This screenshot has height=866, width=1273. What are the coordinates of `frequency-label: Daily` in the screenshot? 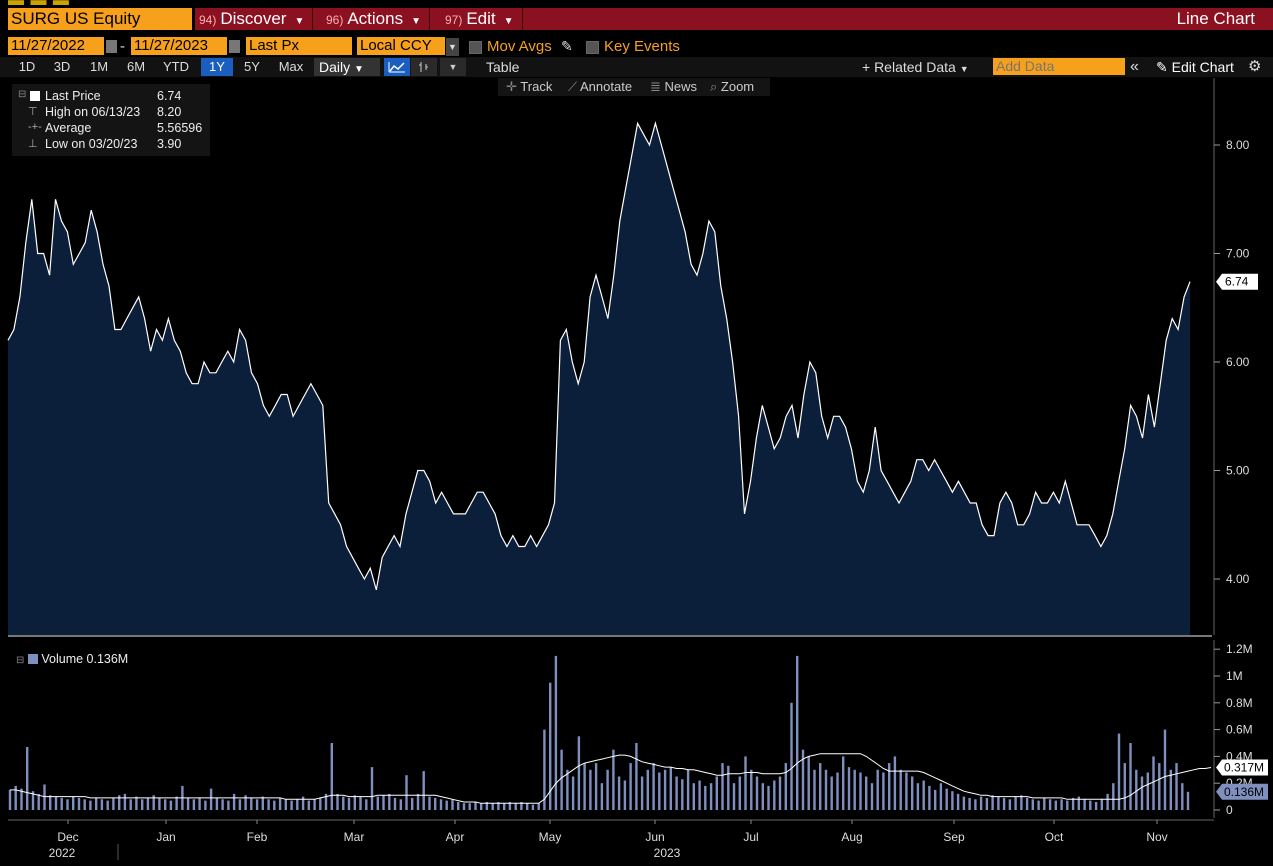 It's located at (335, 67).